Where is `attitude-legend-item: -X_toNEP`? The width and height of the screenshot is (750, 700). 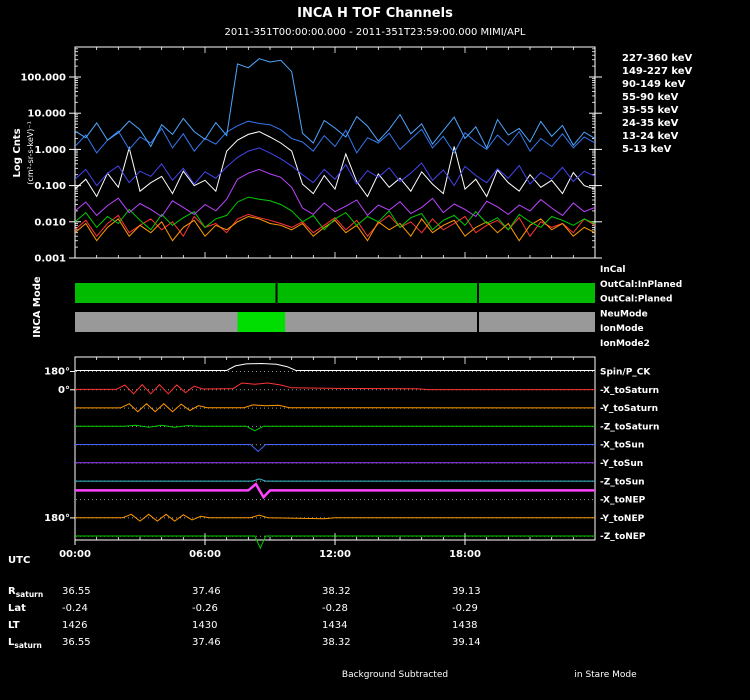
attitude-legend-item: -X_toNEP is located at coordinates (623, 501).